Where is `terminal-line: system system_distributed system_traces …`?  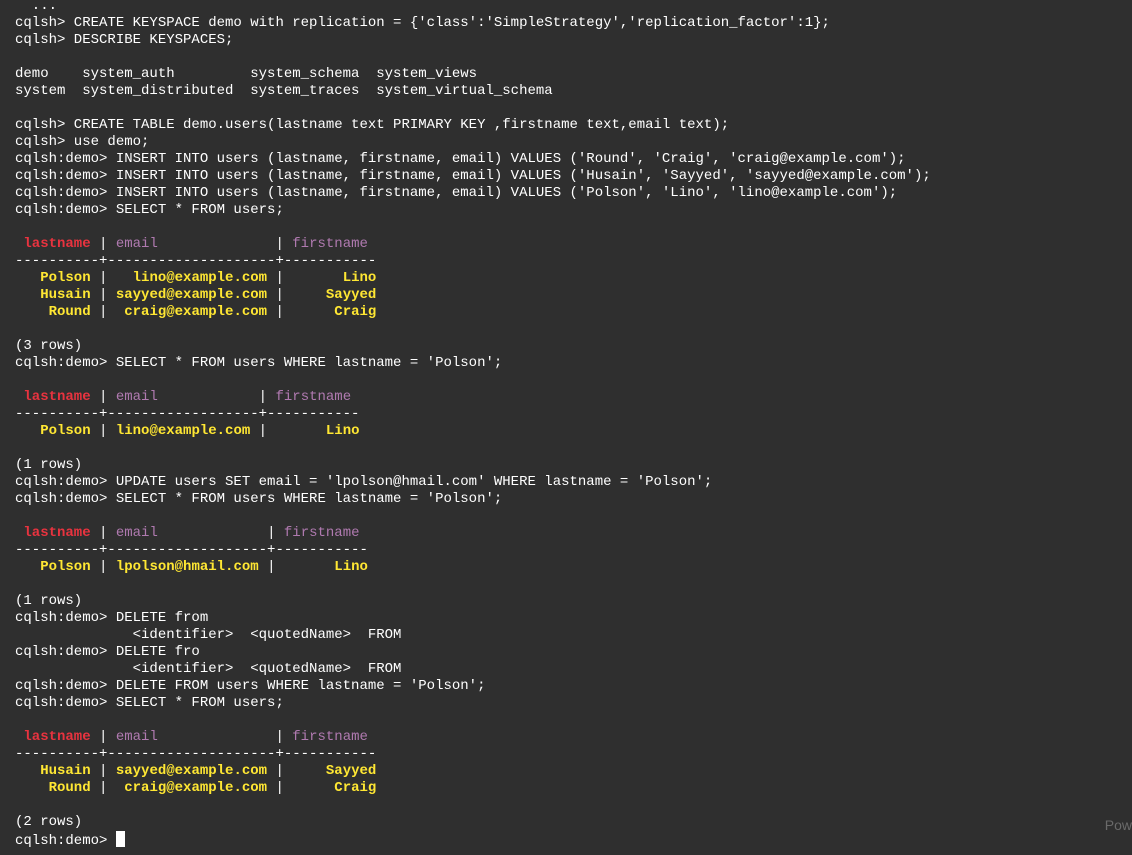
terminal-line: system system_distributed system_traces … is located at coordinates (573, 91).